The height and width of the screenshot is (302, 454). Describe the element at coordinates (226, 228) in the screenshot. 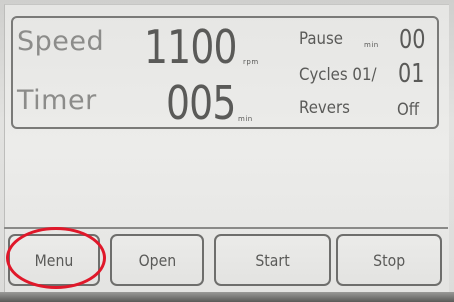

I see `button-row-divider` at that location.